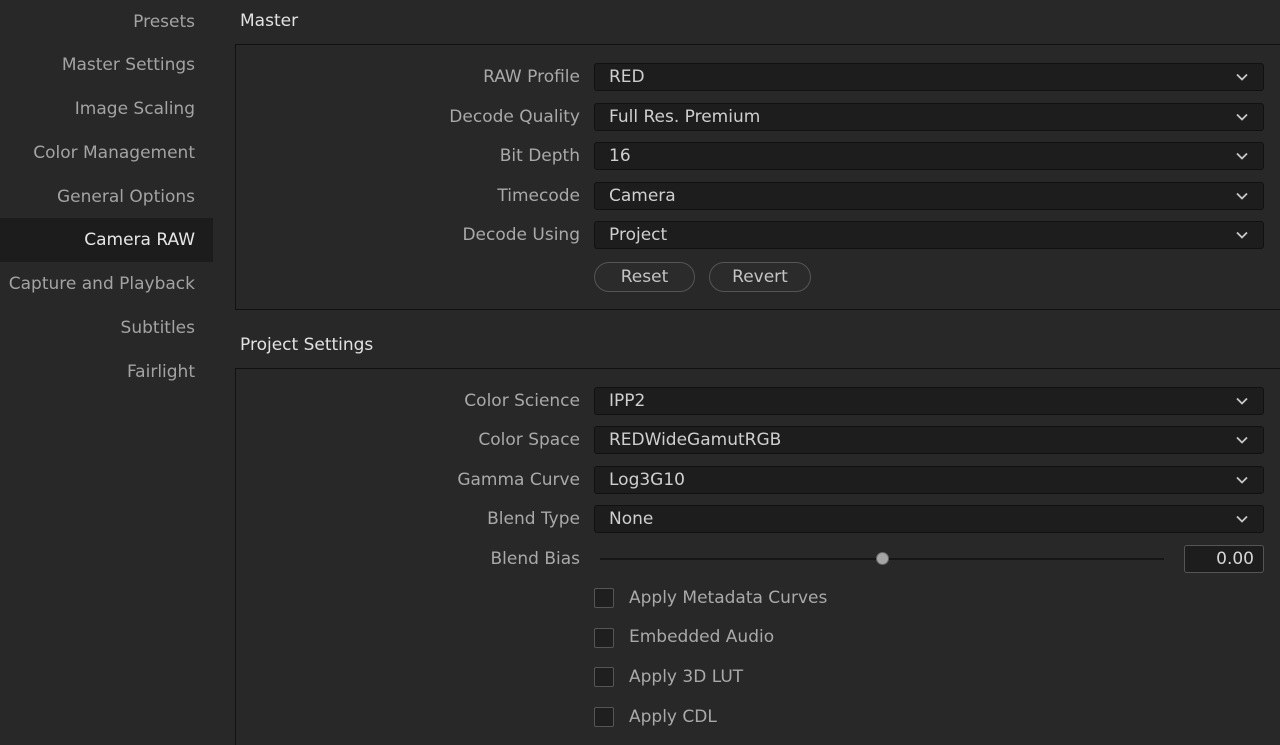  I want to click on decode-using-label: Decode Using, so click(521, 235).